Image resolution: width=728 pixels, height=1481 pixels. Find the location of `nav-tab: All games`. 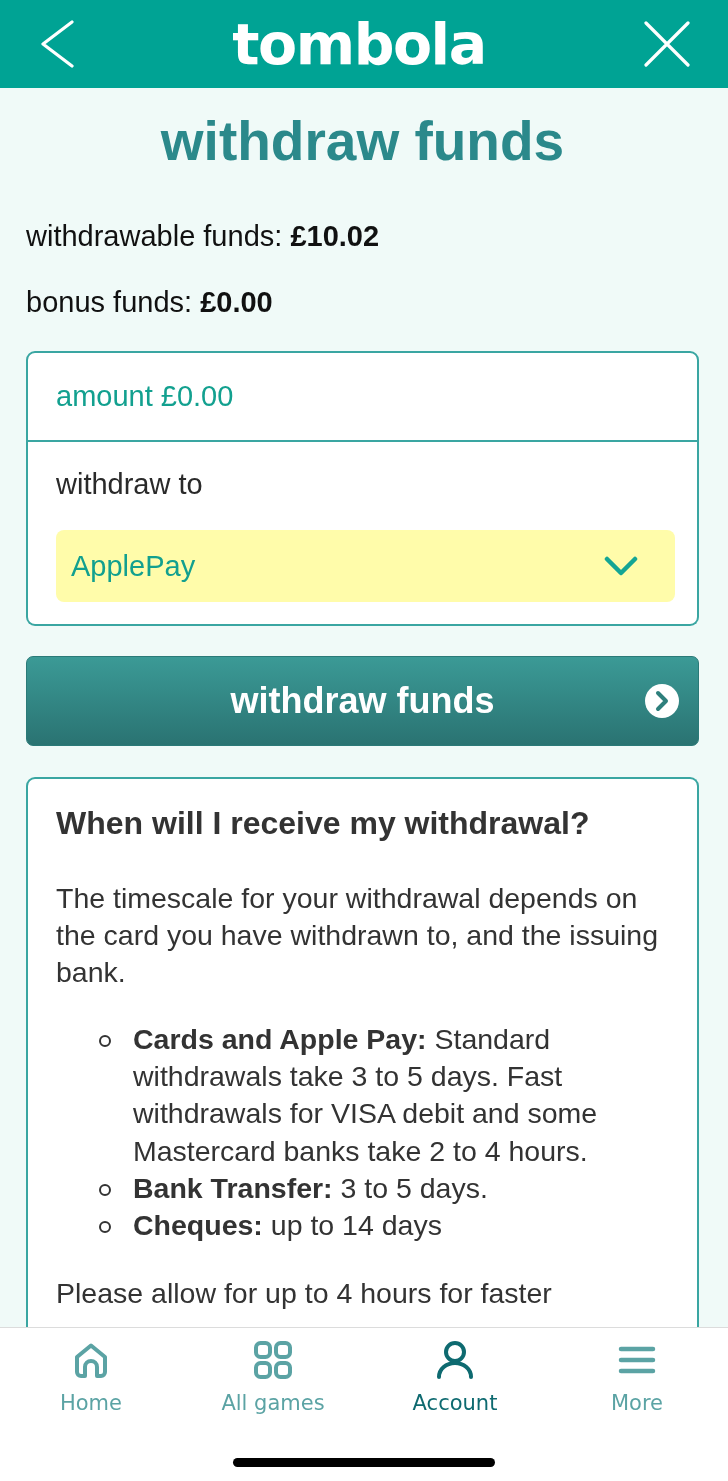

nav-tab: All games is located at coordinates (273, 1378).